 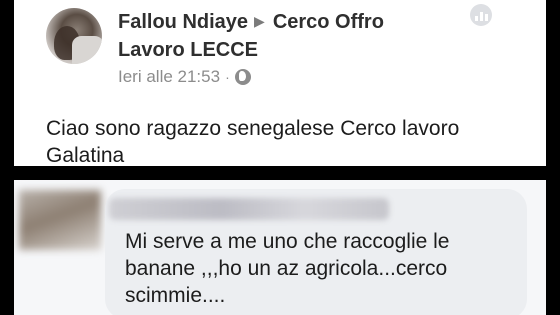 What do you see at coordinates (169, 77) in the screenshot?
I see `post-timestamp-link: Ieri alle 21:53` at bounding box center [169, 77].